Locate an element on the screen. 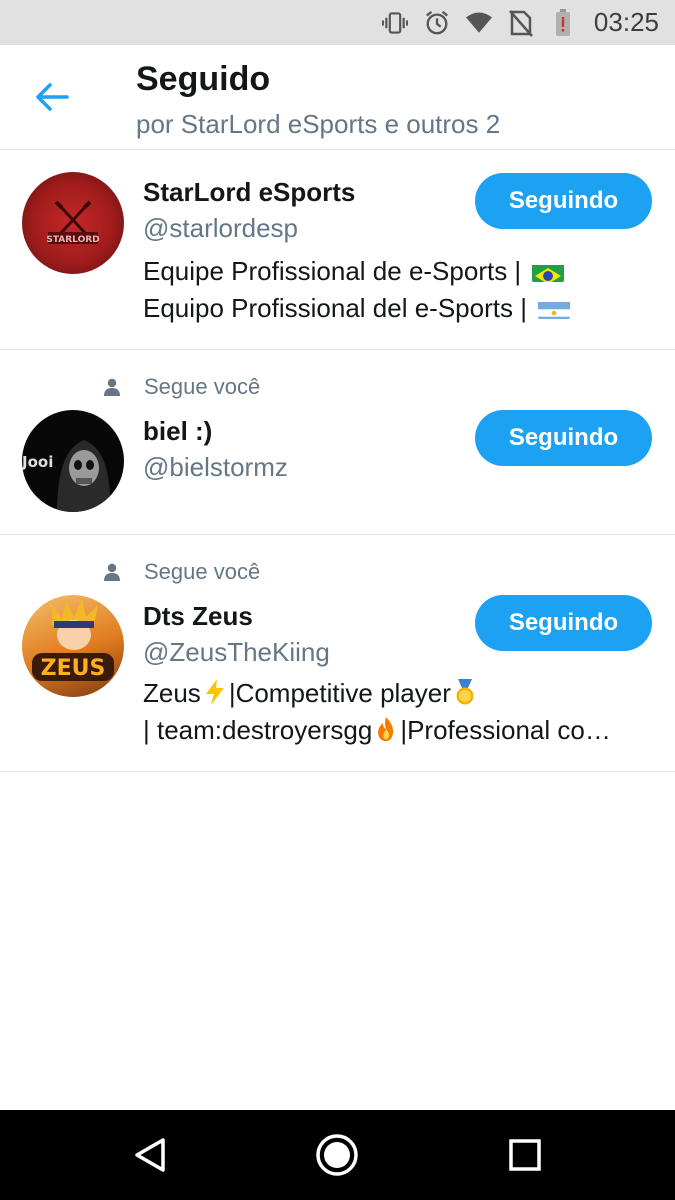 This screenshot has height=1200, width=675. status-icons: 03:25 is located at coordinates (512, 22).